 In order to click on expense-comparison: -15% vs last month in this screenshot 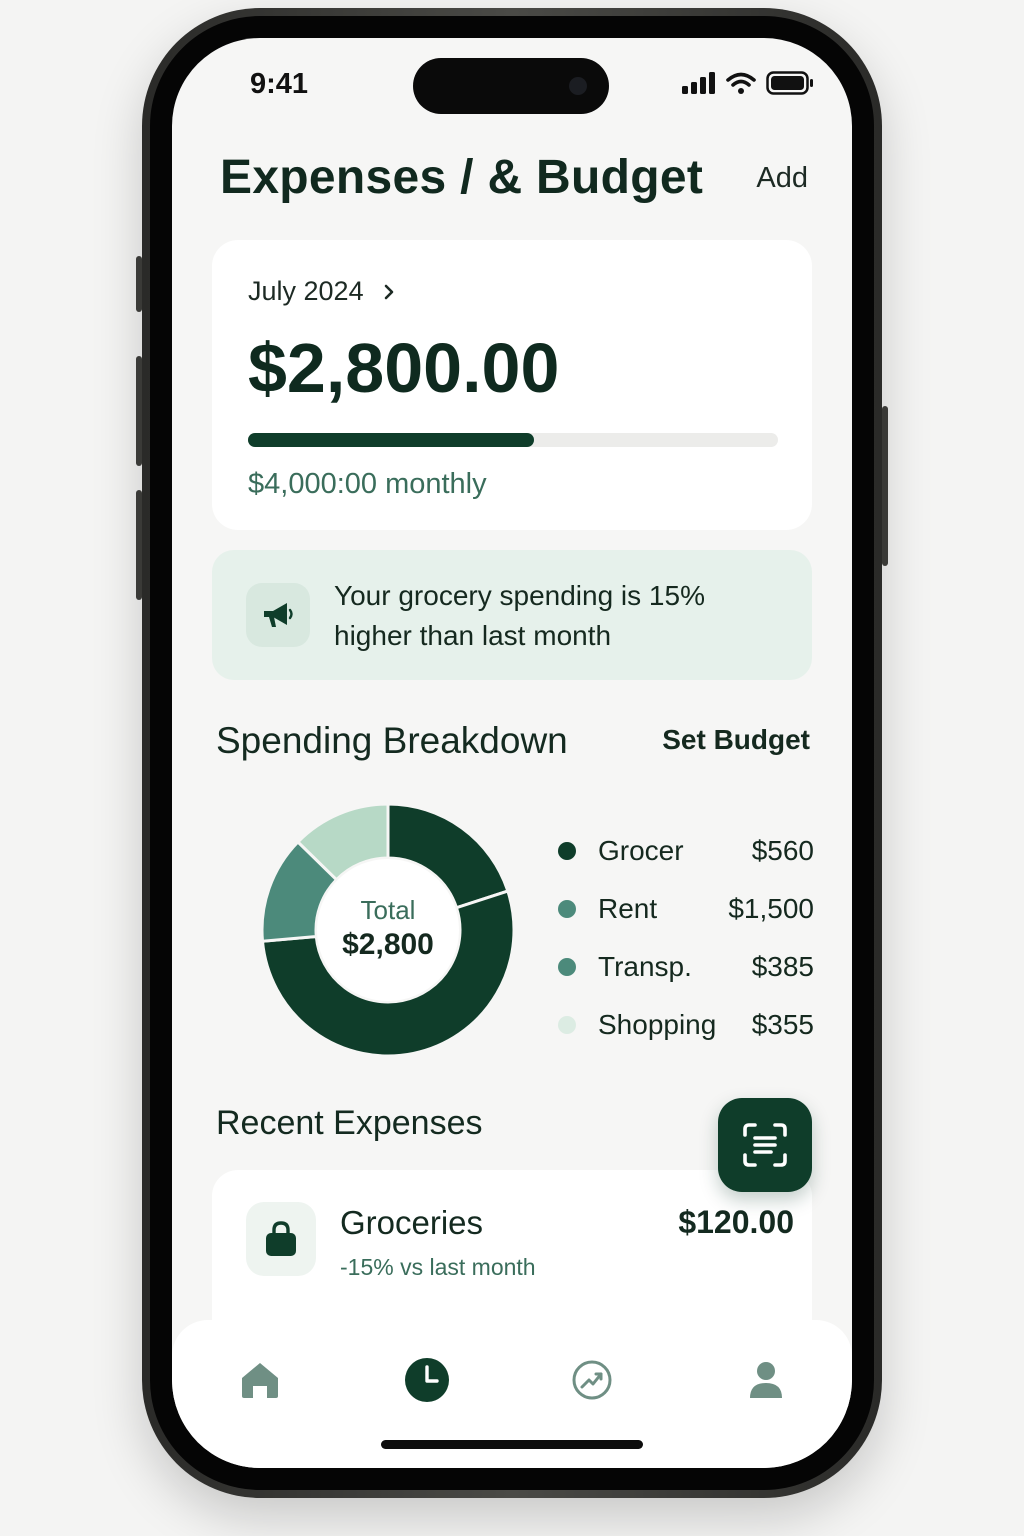, I will do `click(438, 1267)`.